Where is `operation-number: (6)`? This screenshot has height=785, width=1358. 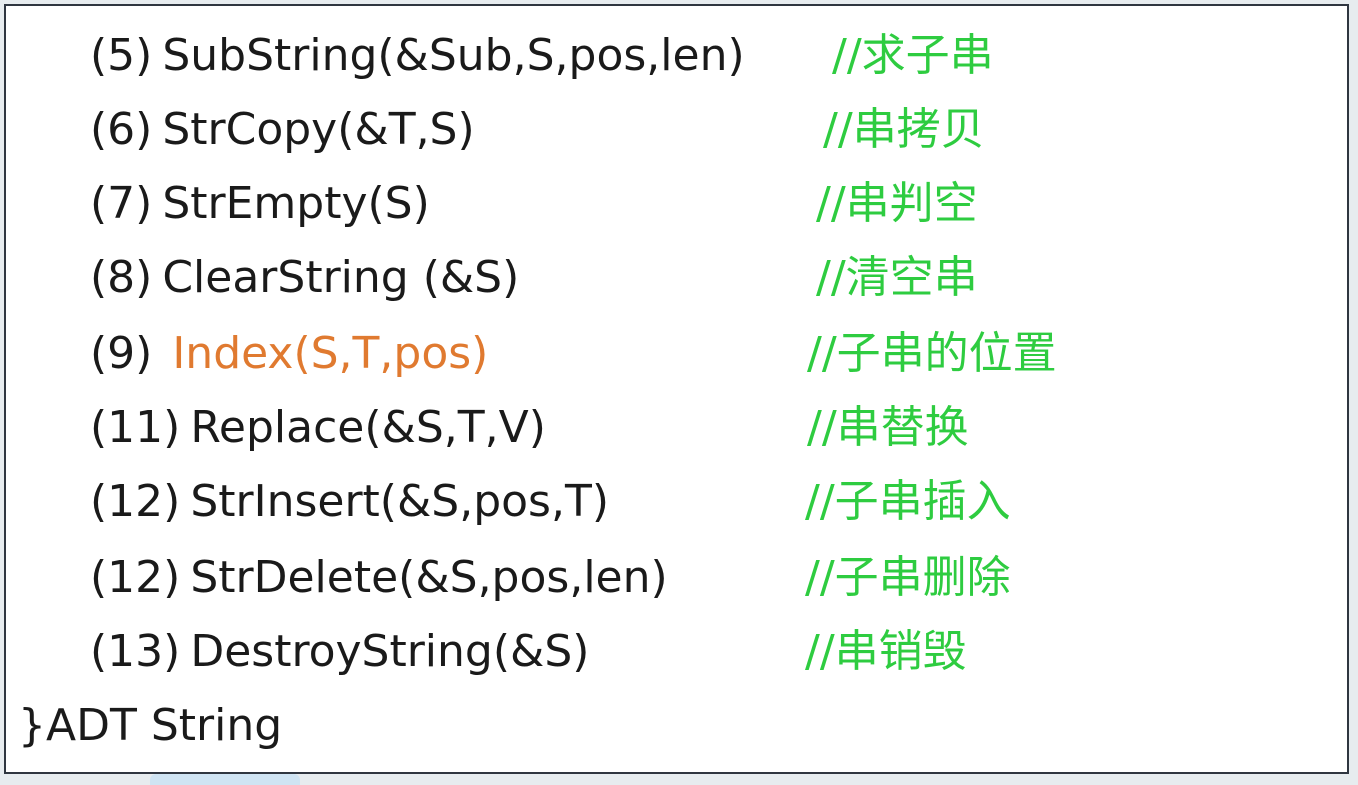
operation-number: (6) is located at coordinates (121, 129).